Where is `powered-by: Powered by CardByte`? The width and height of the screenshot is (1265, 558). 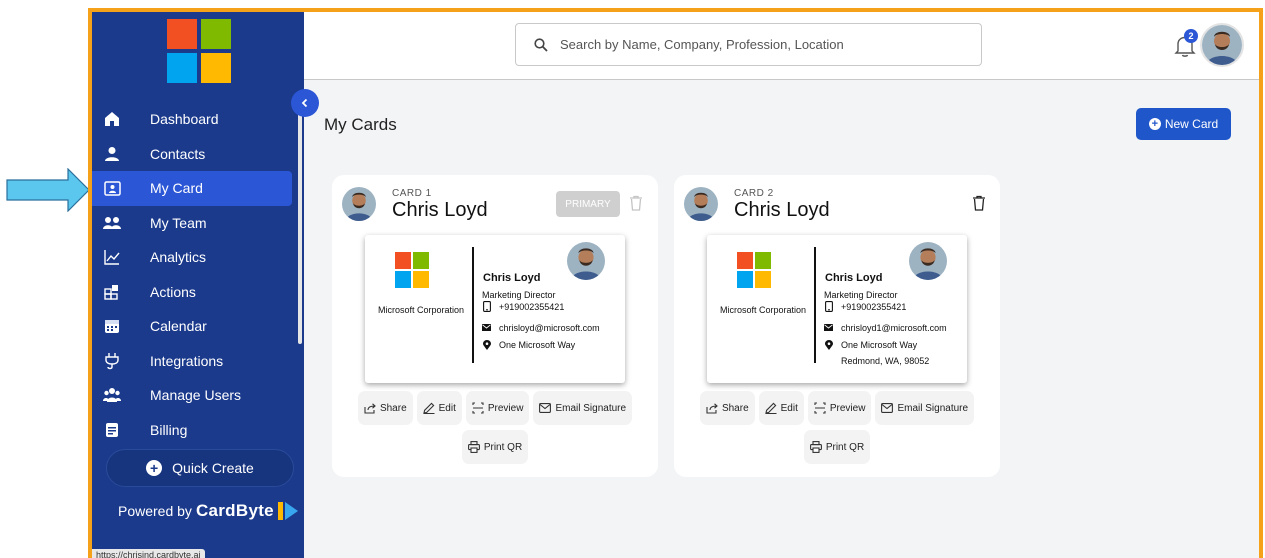
powered-by: Powered by CardByte is located at coordinates (208, 511).